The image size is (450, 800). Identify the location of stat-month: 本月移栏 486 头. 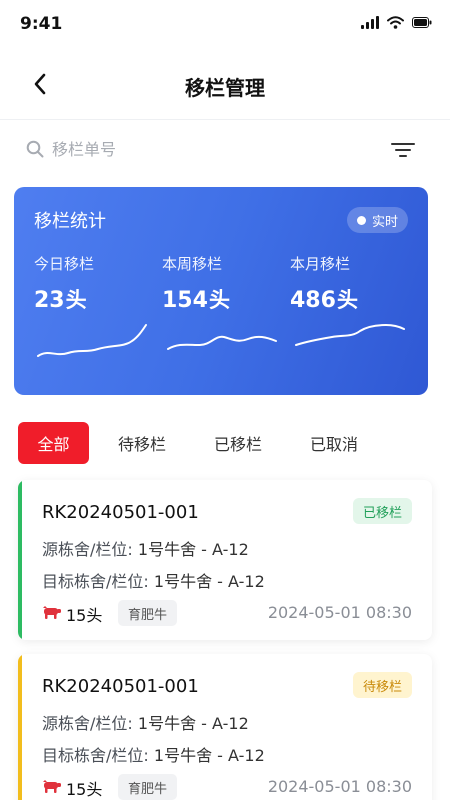
(350, 283).